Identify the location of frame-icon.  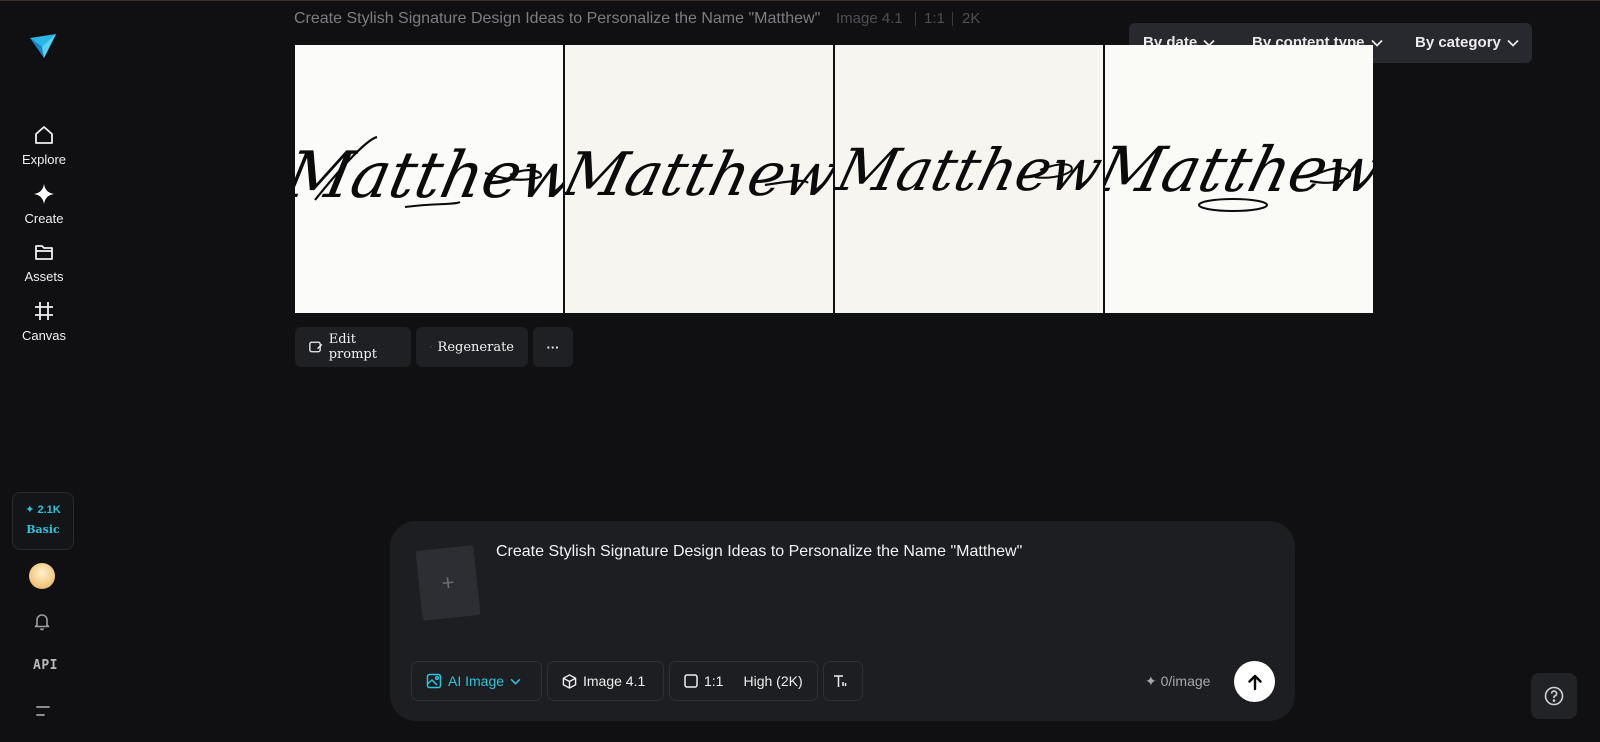
(44, 311).